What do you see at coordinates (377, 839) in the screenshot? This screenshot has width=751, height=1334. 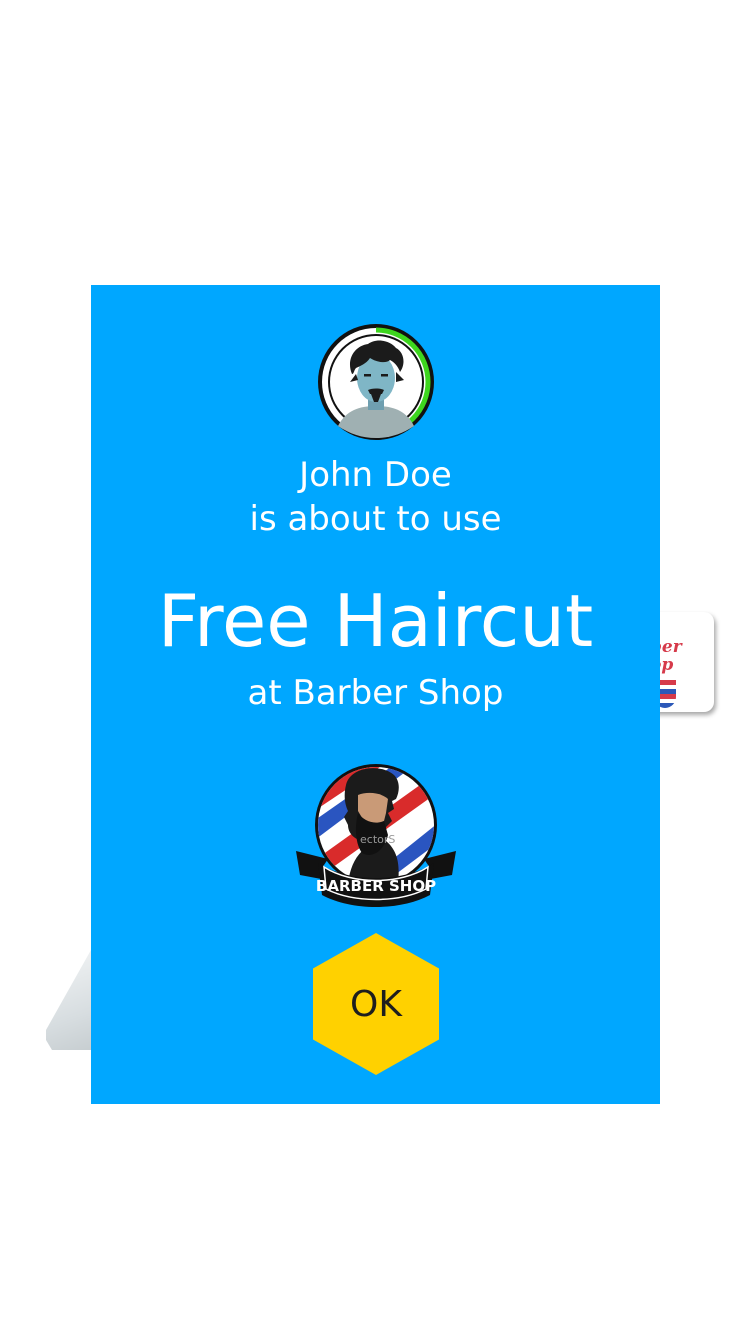 I see `logo-watermark-text: ectorS` at bounding box center [377, 839].